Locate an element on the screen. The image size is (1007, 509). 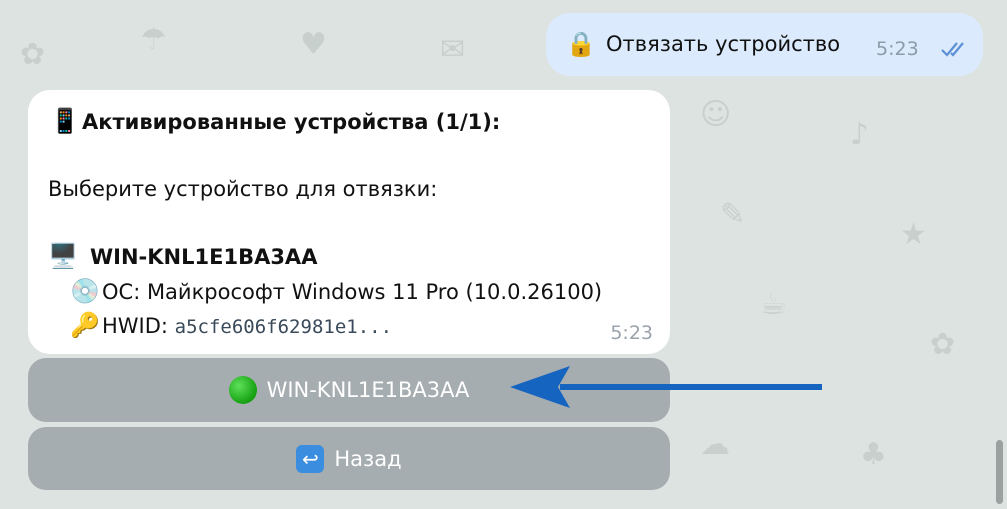
lock-icon: 🔒 is located at coordinates (581, 44).